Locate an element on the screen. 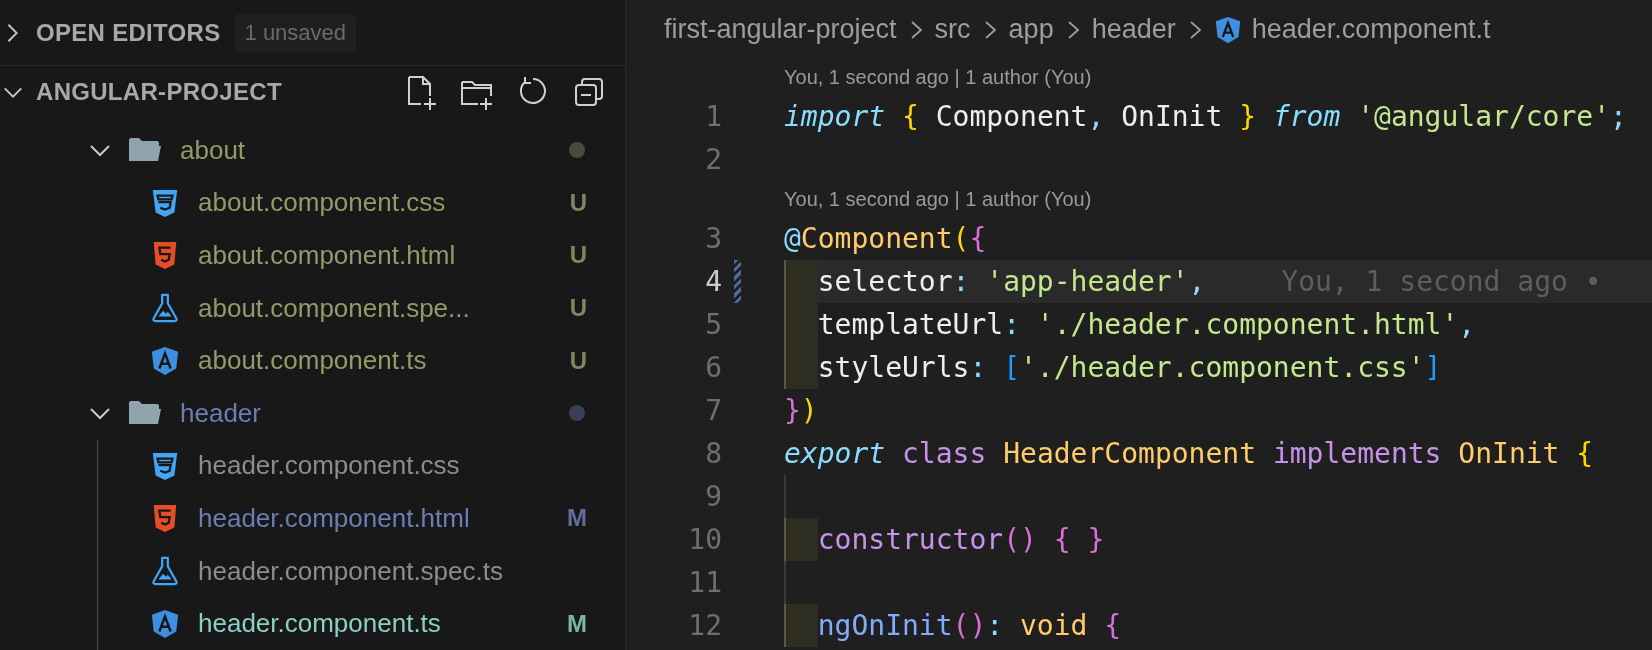  code-token: 'app-header' is located at coordinates (1087, 281).